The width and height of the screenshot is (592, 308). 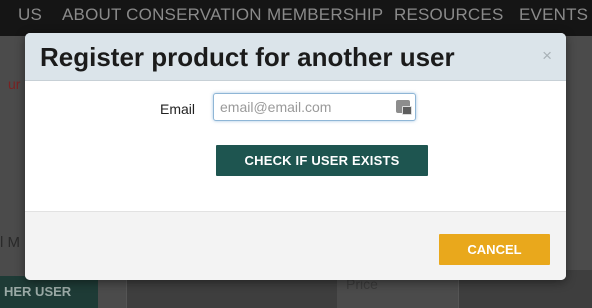 I want to click on autofill-key-icon, so click(x=404, y=107).